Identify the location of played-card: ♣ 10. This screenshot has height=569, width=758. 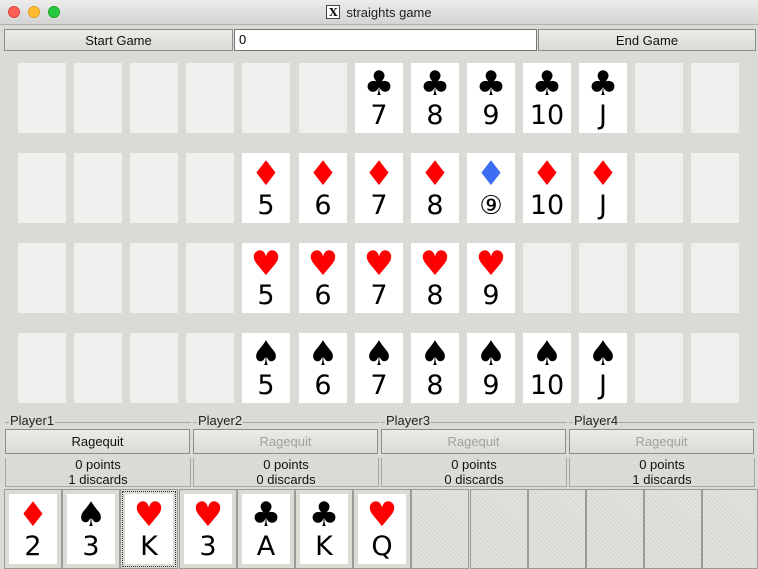
(547, 98).